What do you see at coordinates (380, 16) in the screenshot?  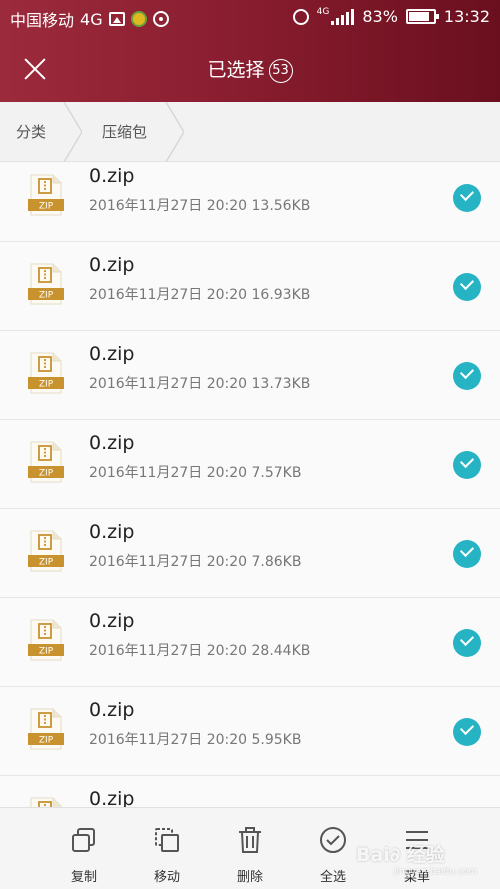 I see `battery-percent: 83%` at bounding box center [380, 16].